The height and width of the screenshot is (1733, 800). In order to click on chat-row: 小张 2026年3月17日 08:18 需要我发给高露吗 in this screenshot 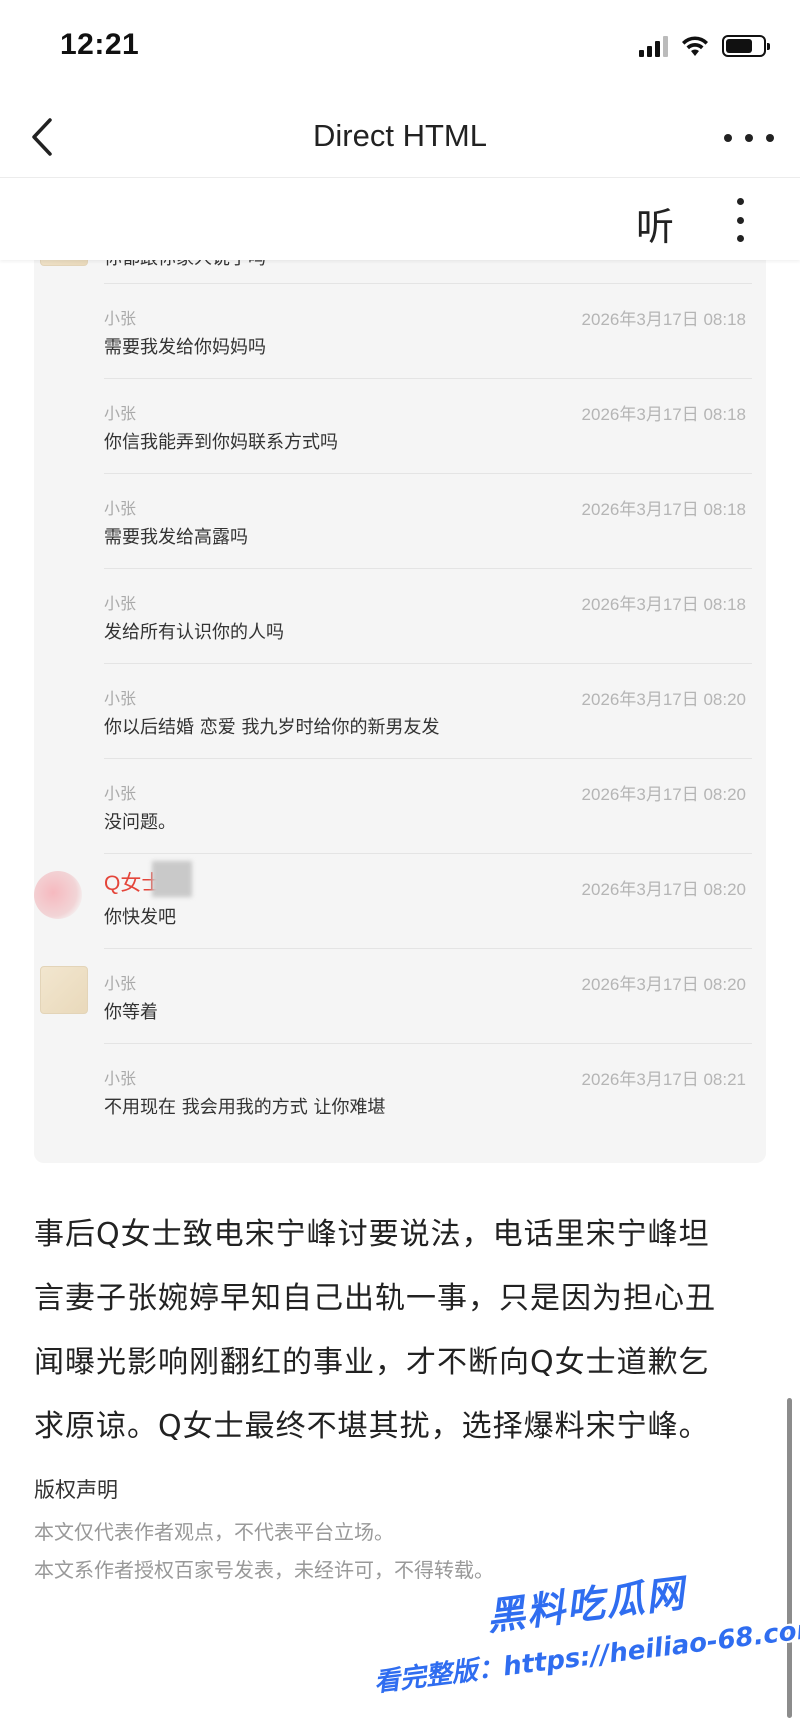, I will do `click(400, 520)`.